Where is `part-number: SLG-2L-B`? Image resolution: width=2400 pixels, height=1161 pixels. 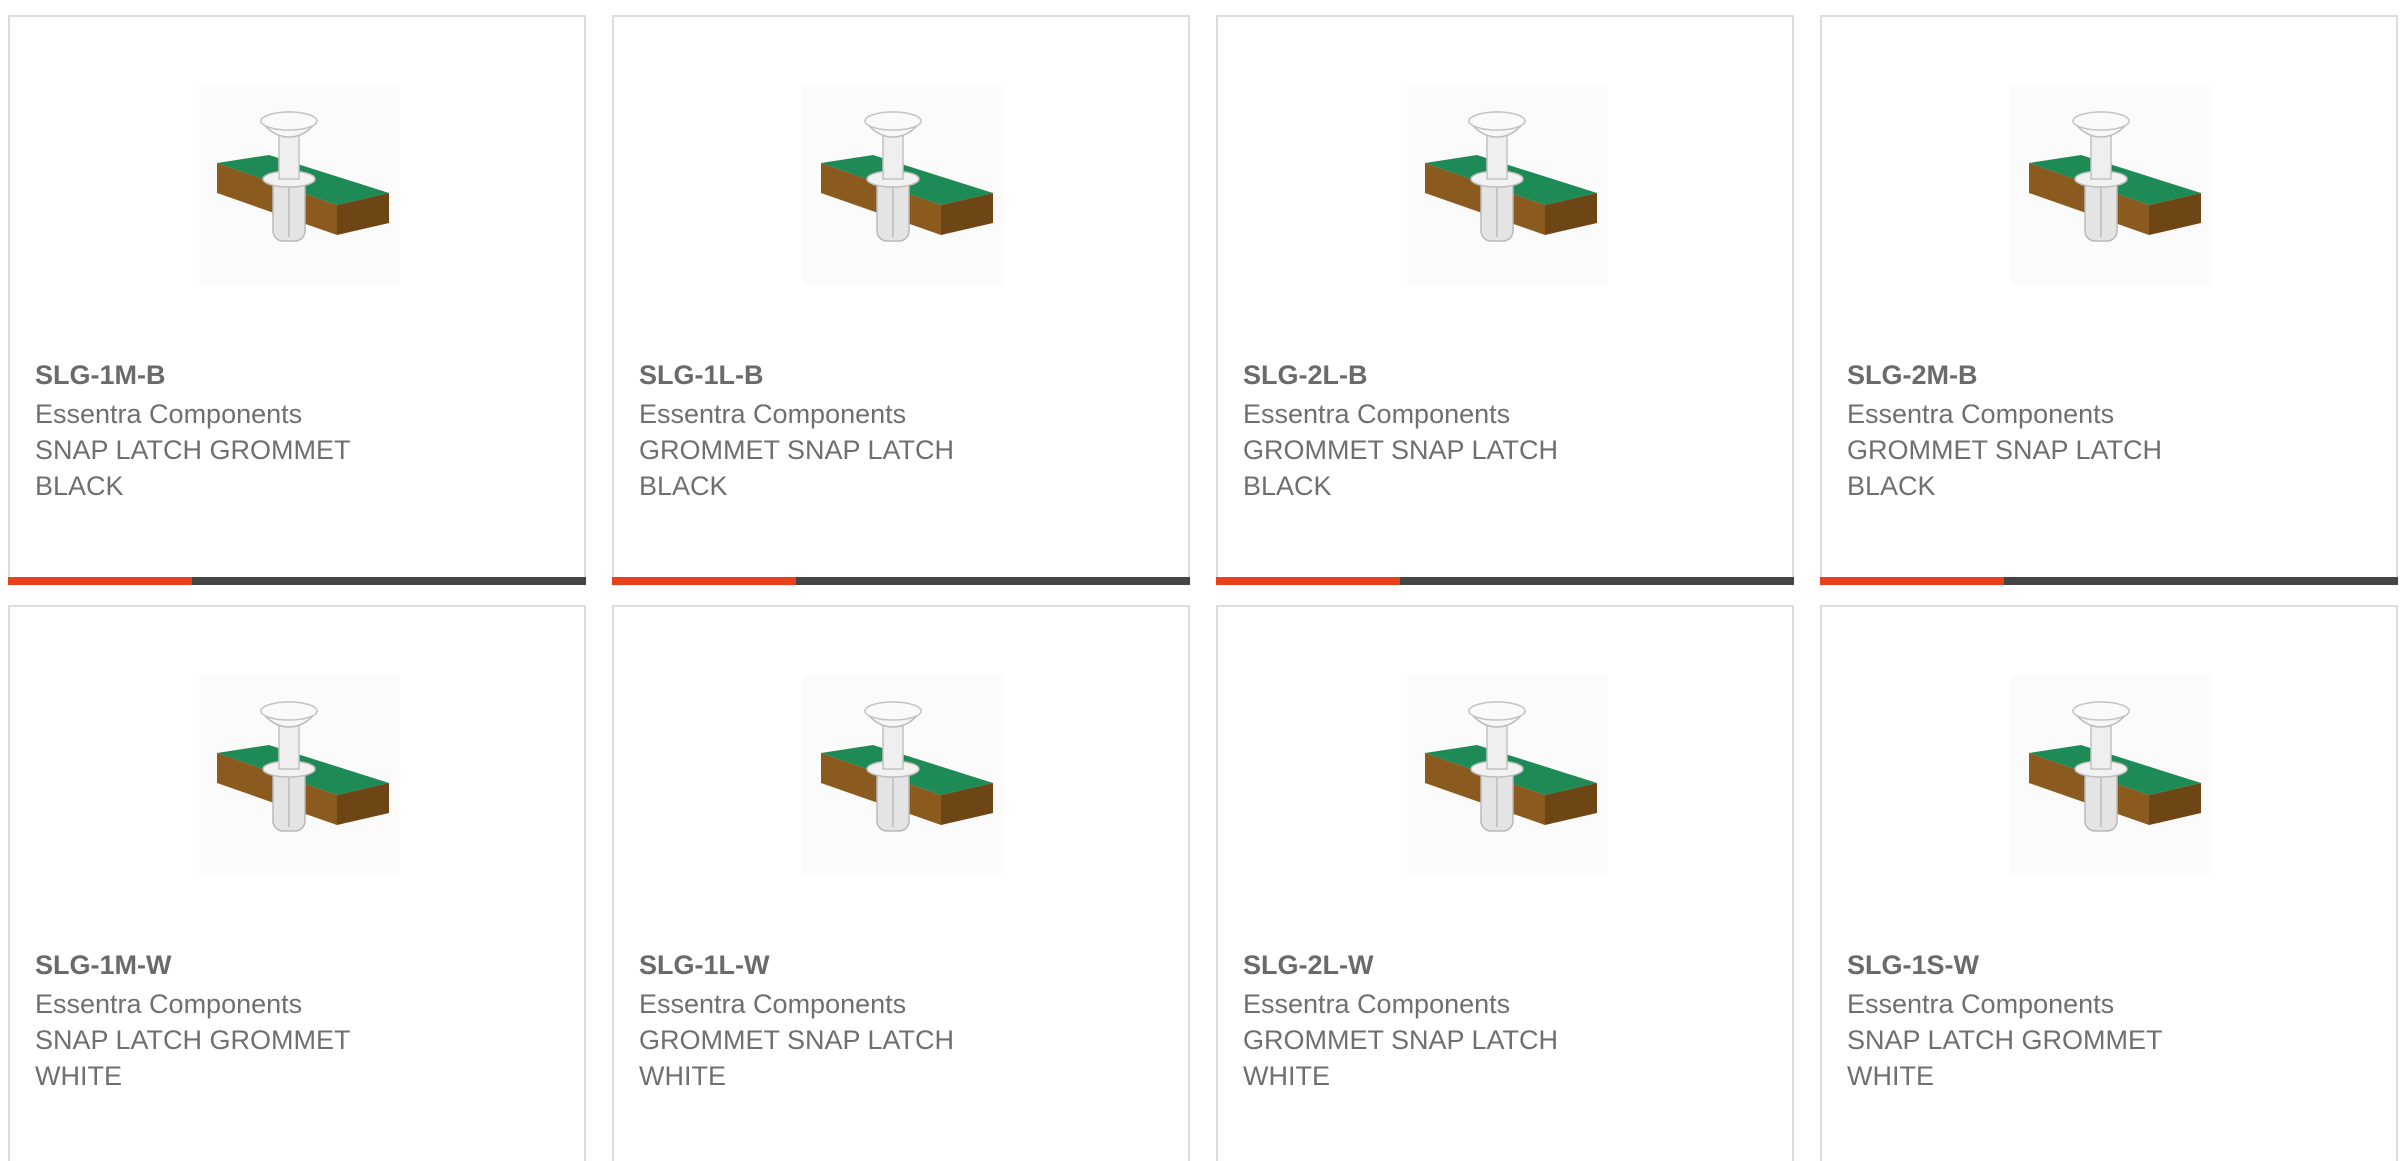 part-number: SLG-2L-B is located at coordinates (1507, 375).